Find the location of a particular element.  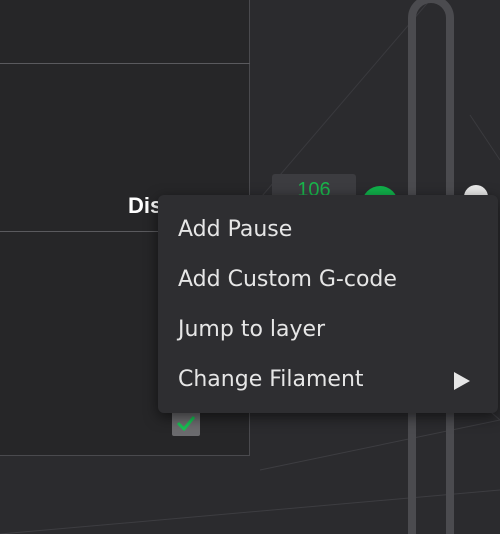

menu-item-label: Add Custom G-code is located at coordinates (287, 279).